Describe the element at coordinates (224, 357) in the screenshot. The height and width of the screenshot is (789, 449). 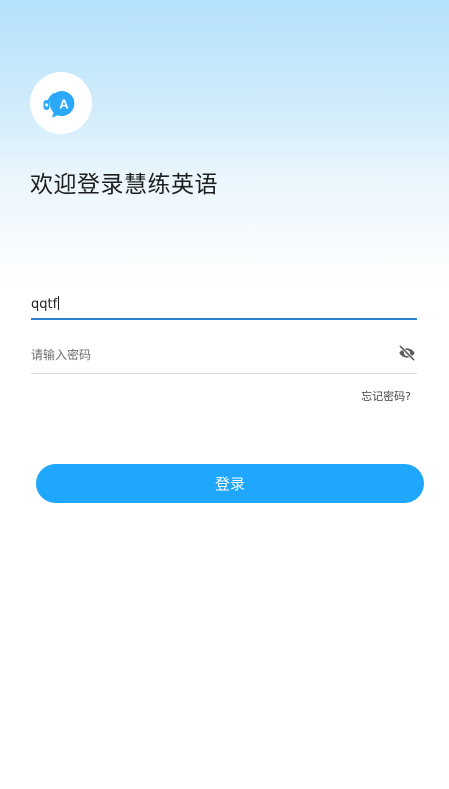
I see `password-input: 请输入密码` at that location.